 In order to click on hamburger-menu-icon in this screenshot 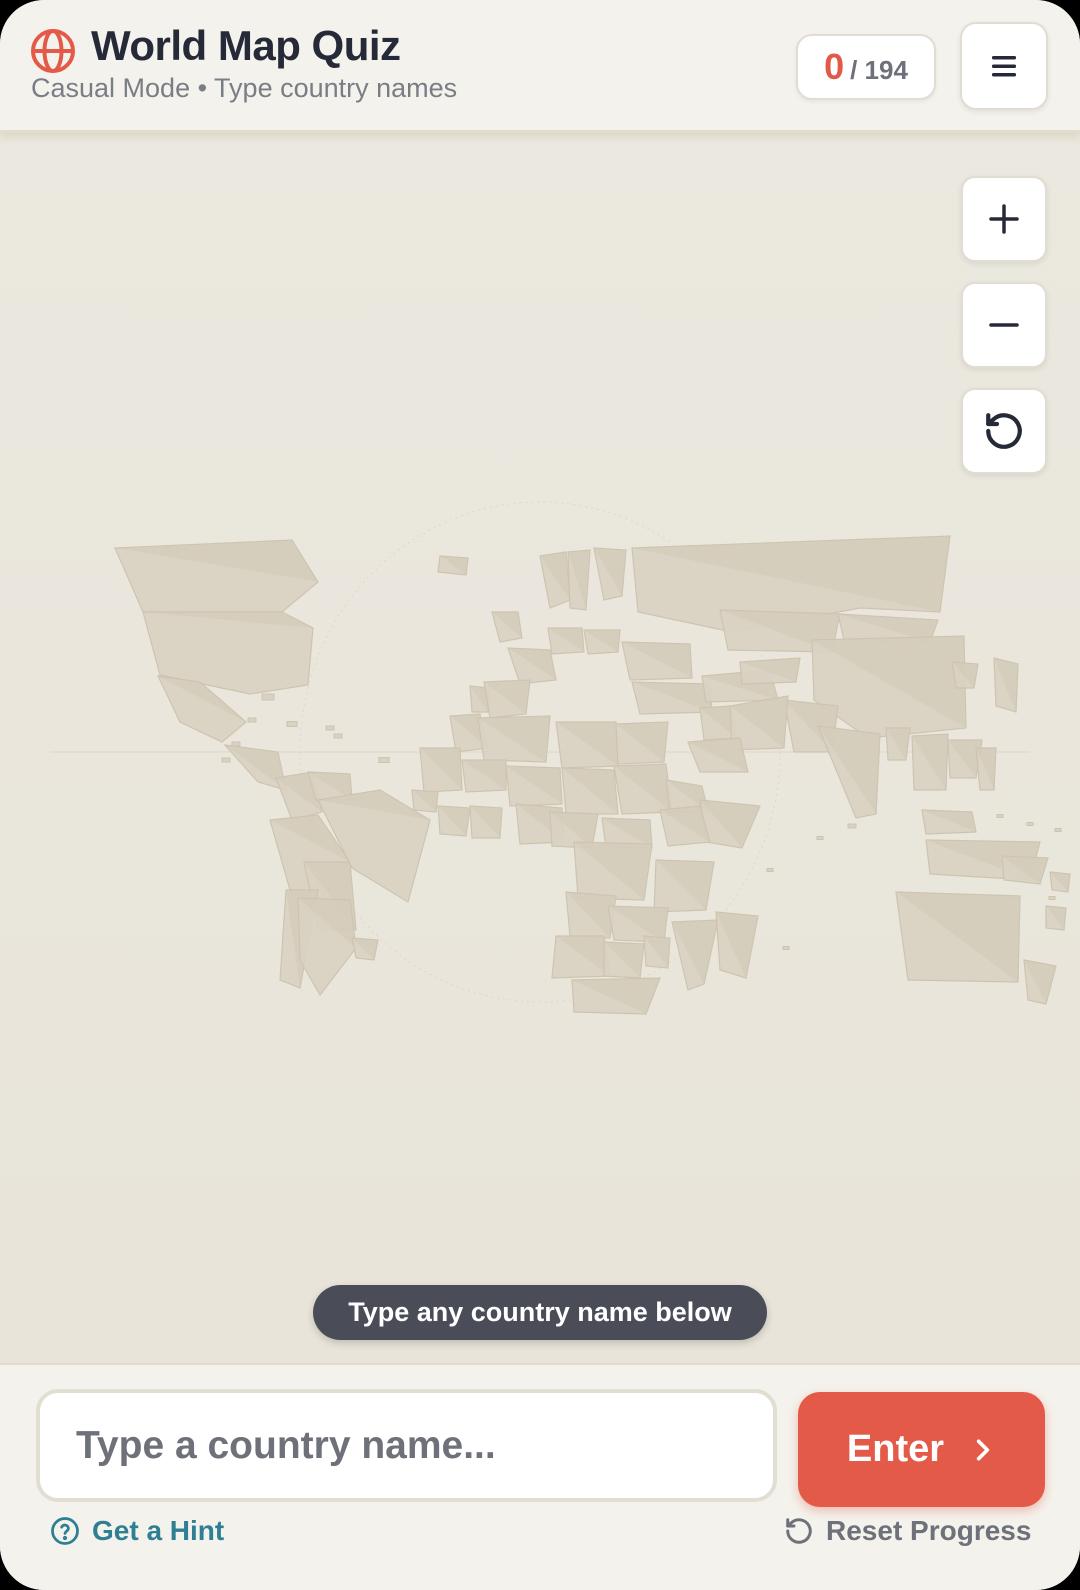, I will do `click(1004, 66)`.